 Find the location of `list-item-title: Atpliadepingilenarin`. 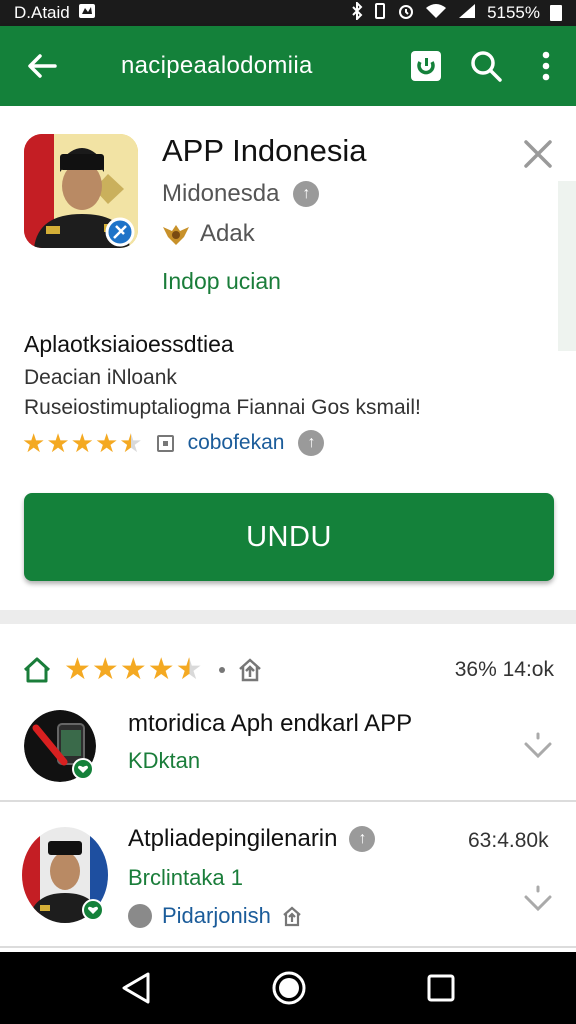

list-item-title: Atpliadepingilenarin is located at coordinates (233, 838).